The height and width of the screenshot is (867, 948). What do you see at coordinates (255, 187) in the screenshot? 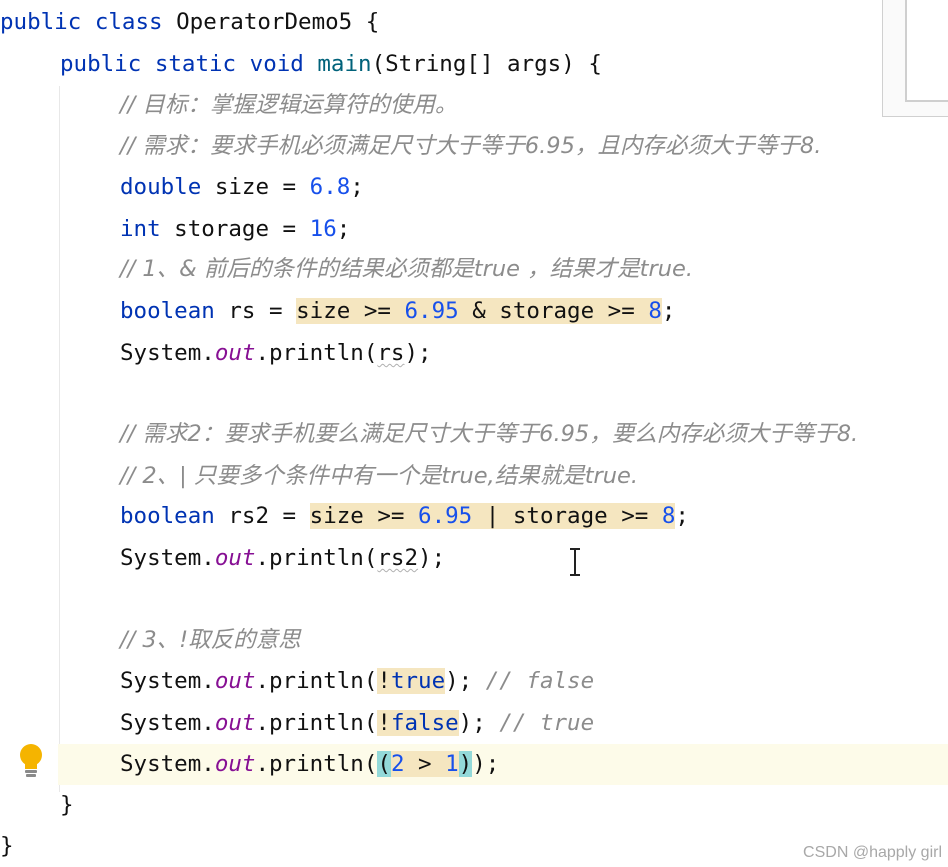
I see `code-token: size =` at bounding box center [255, 187].